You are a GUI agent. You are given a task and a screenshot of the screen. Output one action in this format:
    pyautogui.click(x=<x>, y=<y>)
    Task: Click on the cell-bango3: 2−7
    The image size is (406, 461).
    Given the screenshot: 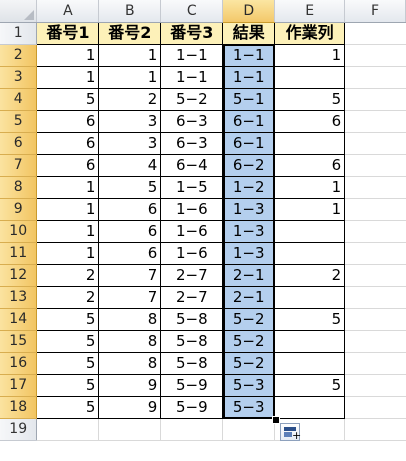 What is the action you would take?
    pyautogui.click(x=192, y=275)
    